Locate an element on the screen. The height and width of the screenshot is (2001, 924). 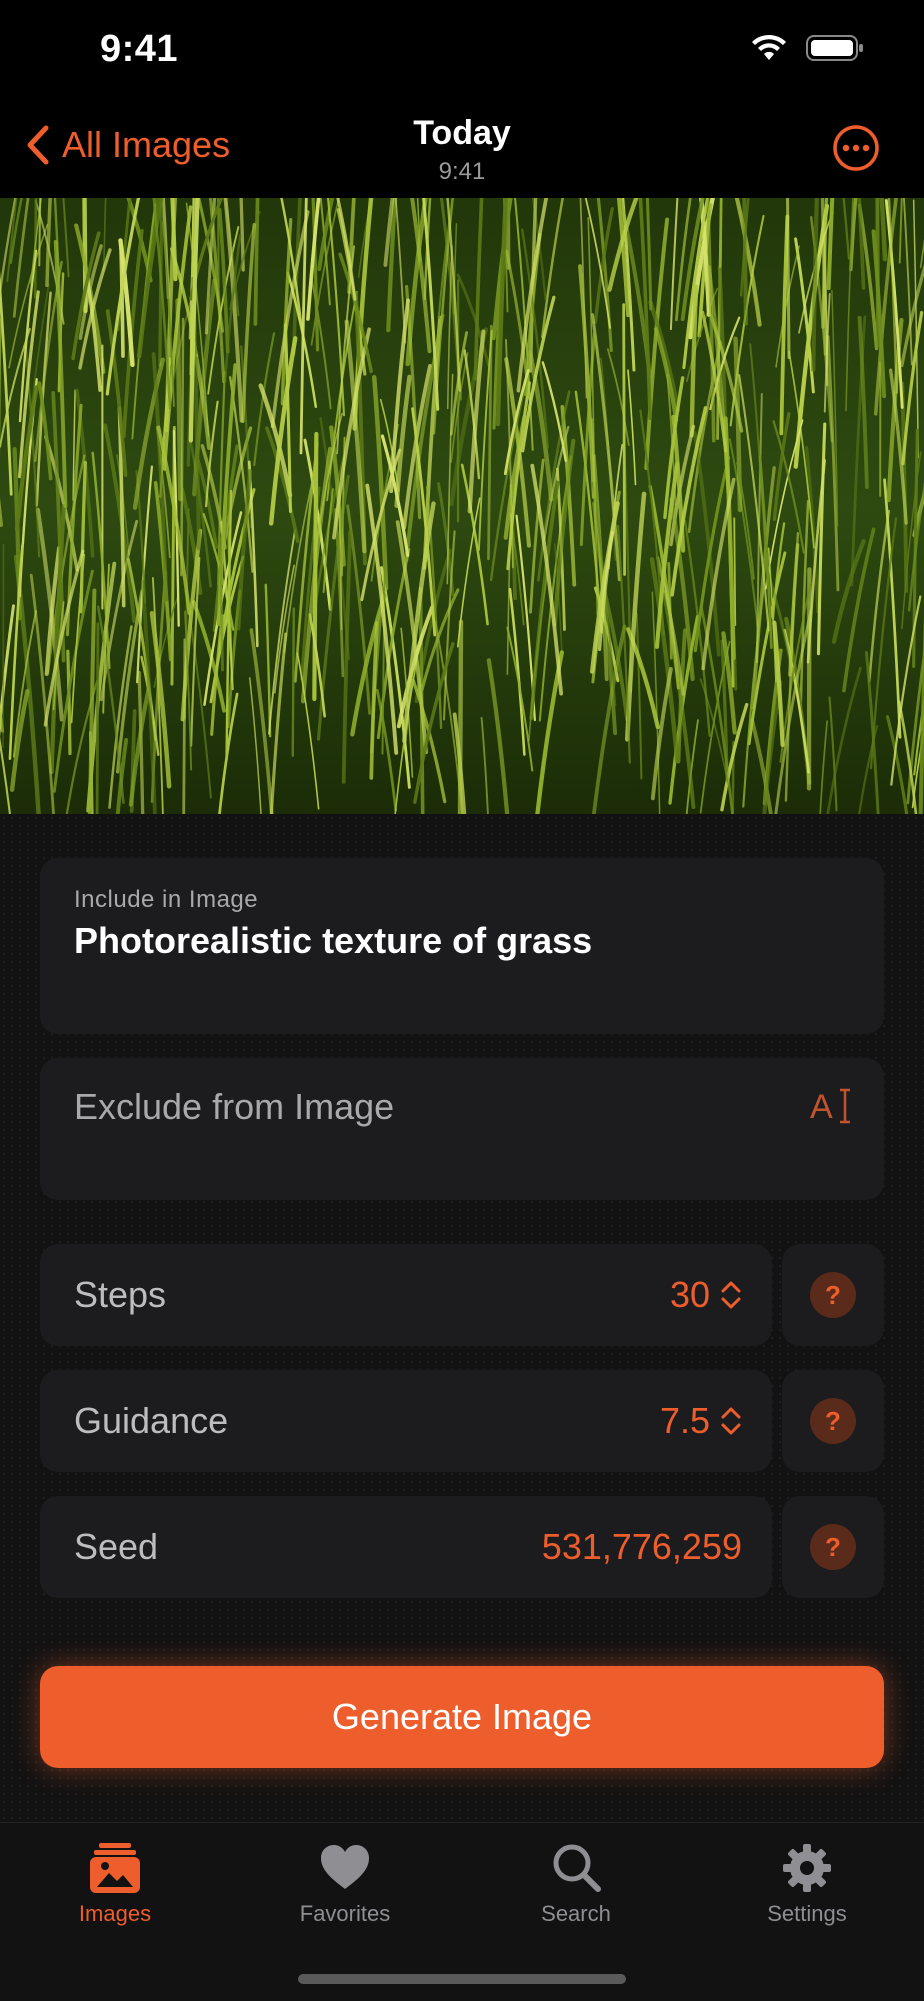
guidance-help-button: ? is located at coordinates (833, 1421).